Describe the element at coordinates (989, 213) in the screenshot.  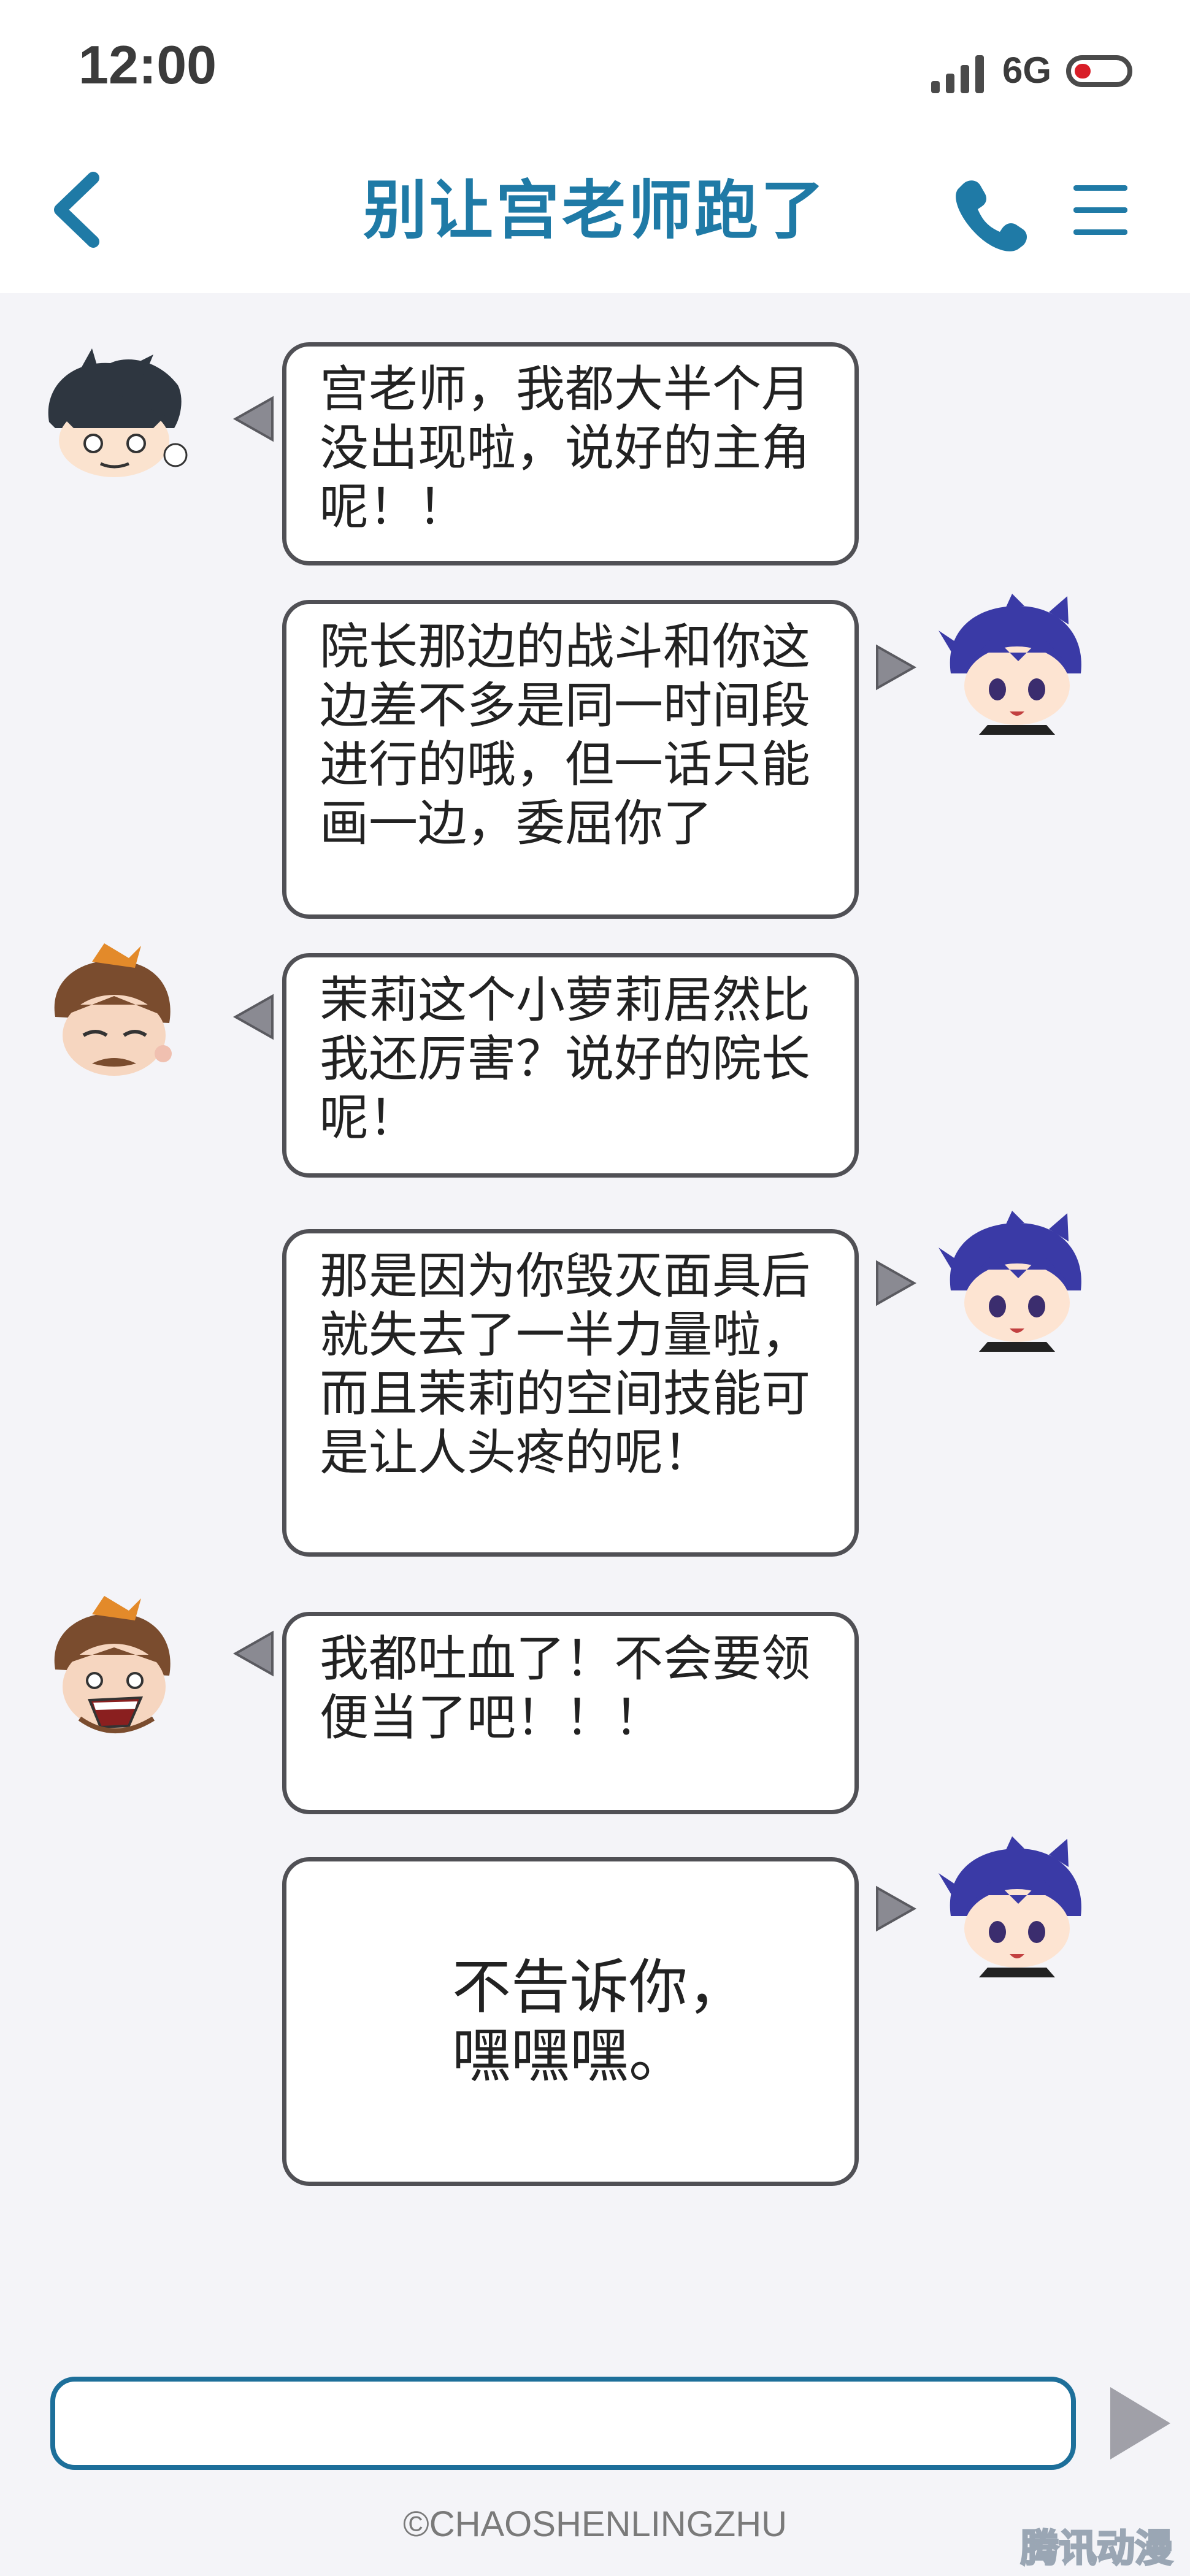
I see `phone-icon` at that location.